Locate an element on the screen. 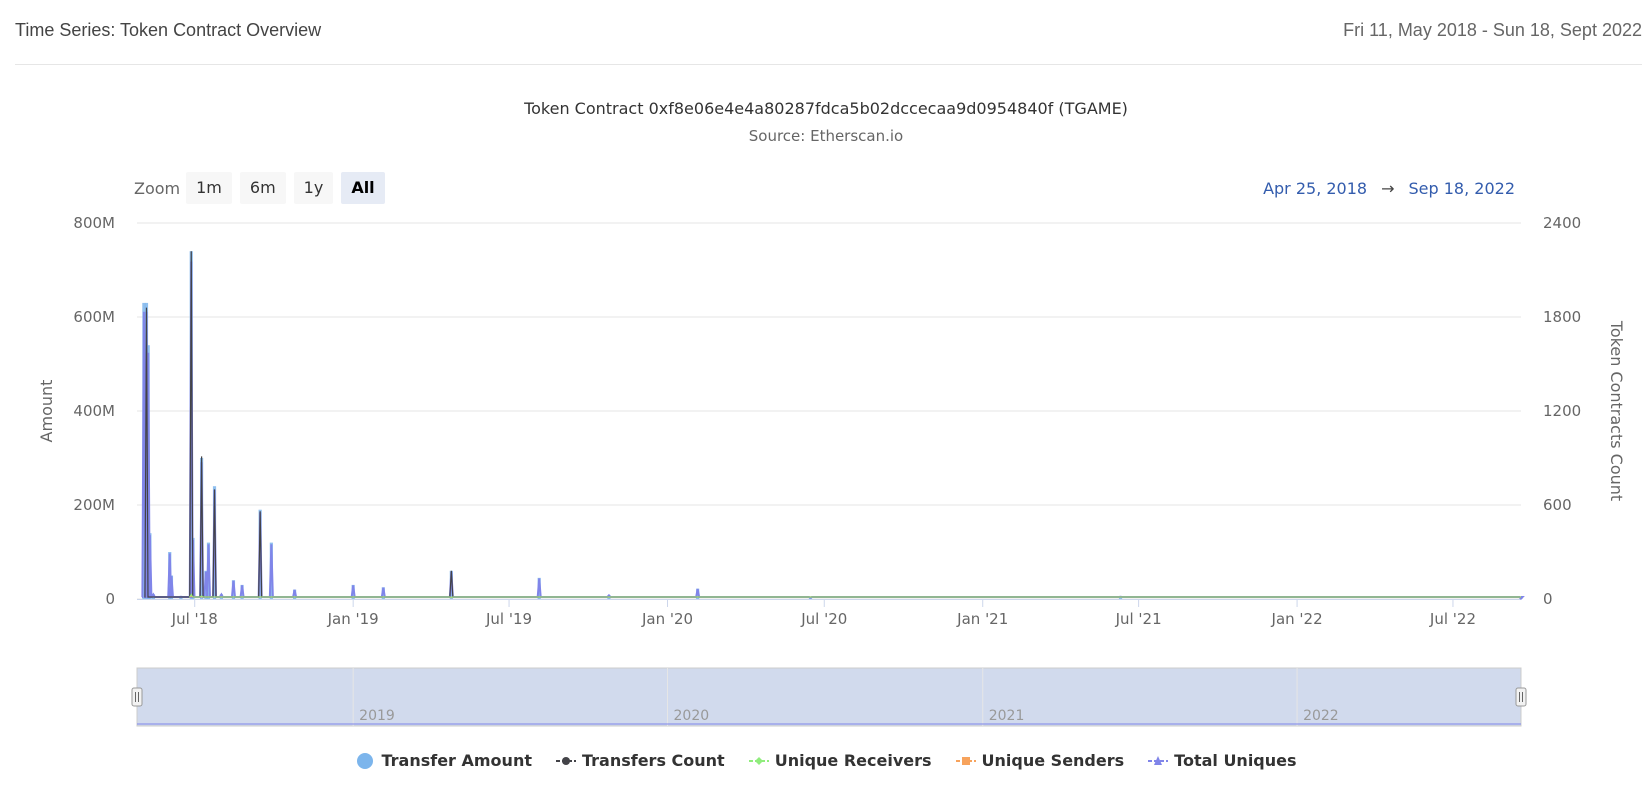  x-tick-label: Jan '19 is located at coordinates (353, 619).